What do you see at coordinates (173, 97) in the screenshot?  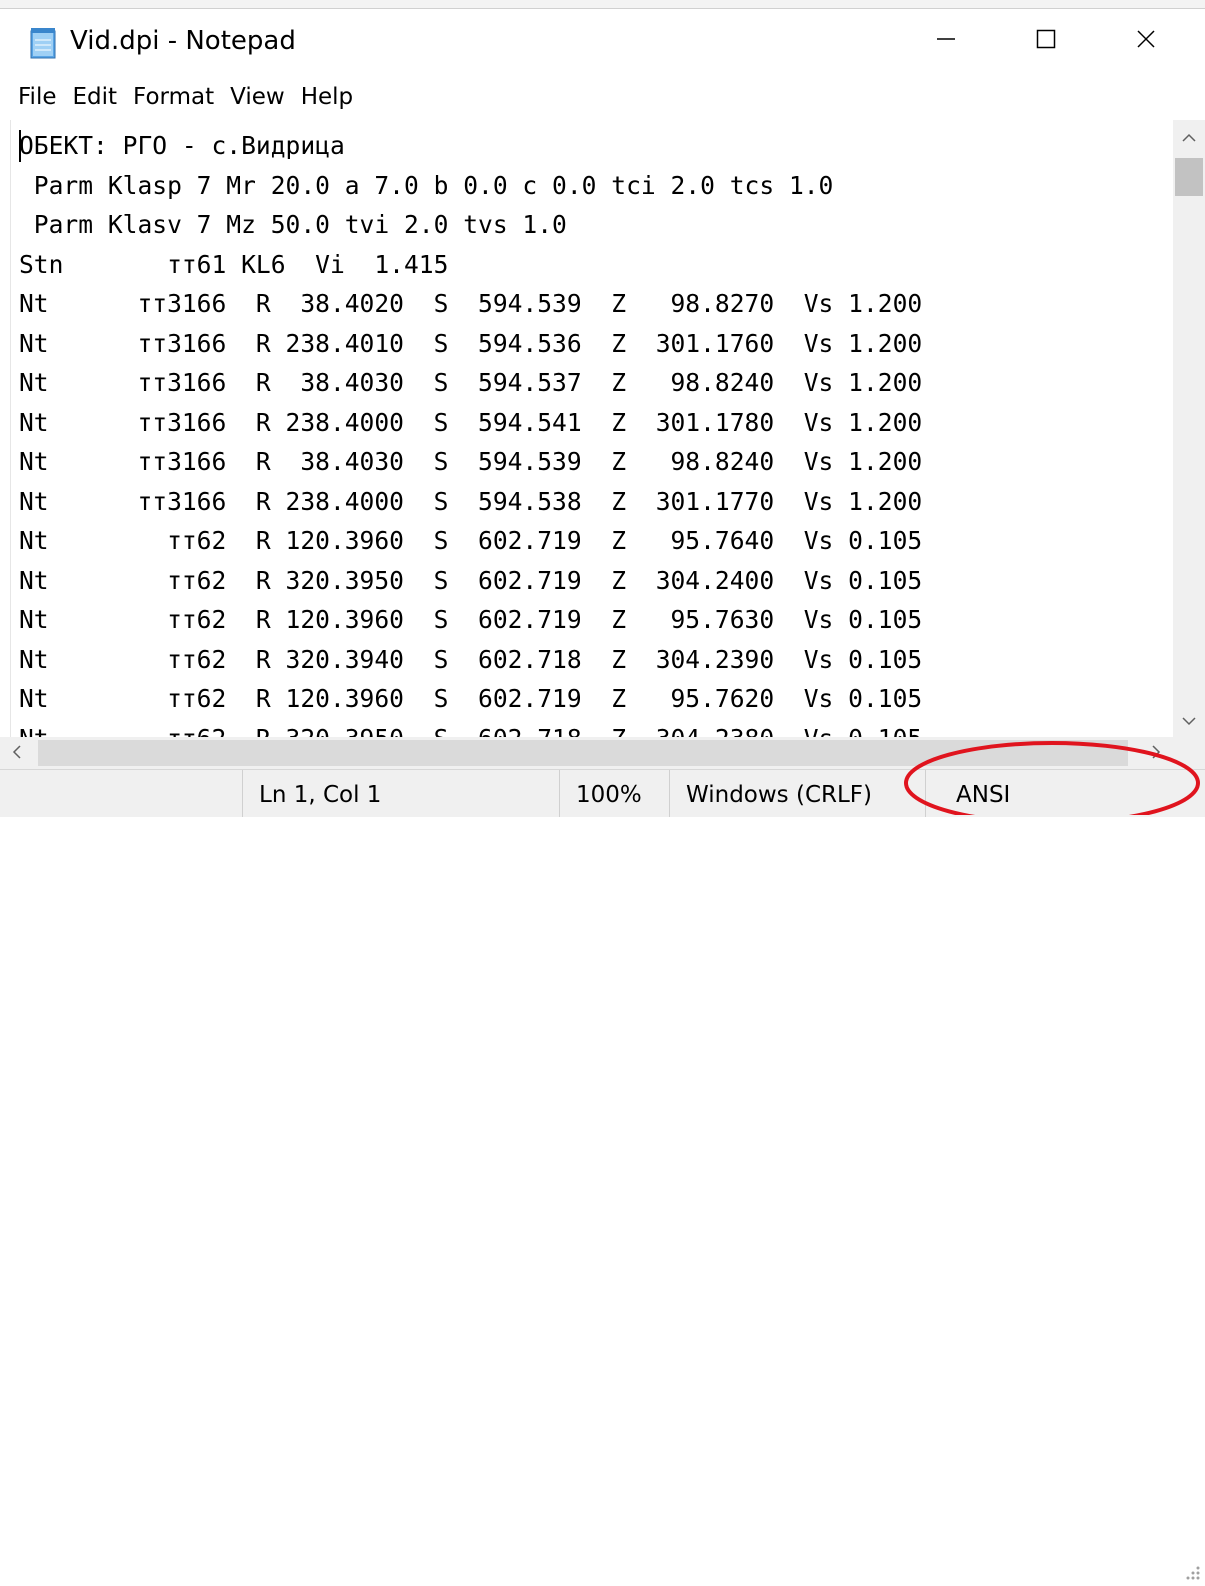 I see `menu-format: Format` at bounding box center [173, 97].